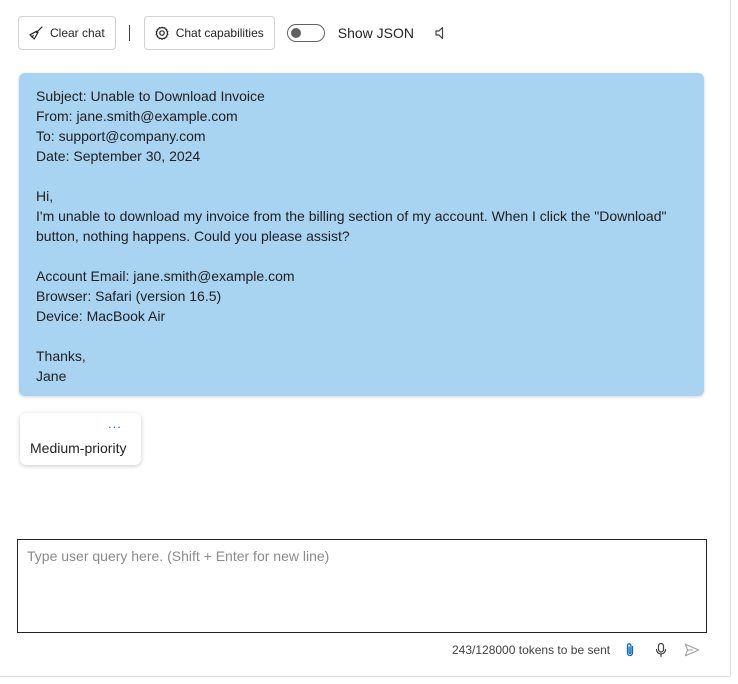 Image resolution: width=738 pixels, height=684 pixels. I want to click on chat-capabilities-button: Chat capabilities, so click(209, 33).